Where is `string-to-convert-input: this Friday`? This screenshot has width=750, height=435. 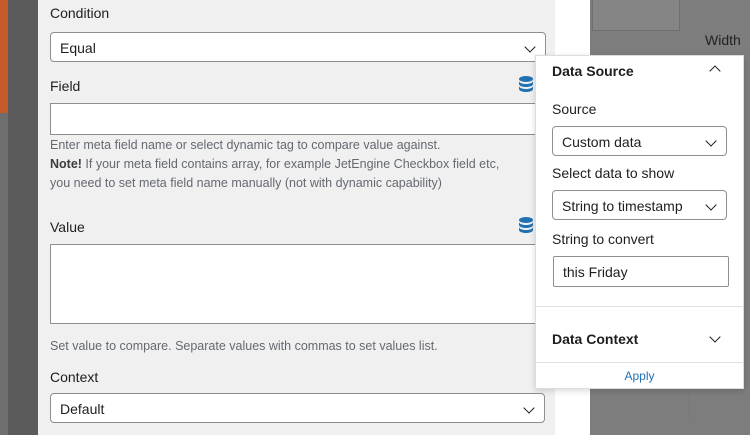 string-to-convert-input: this Friday is located at coordinates (641, 271).